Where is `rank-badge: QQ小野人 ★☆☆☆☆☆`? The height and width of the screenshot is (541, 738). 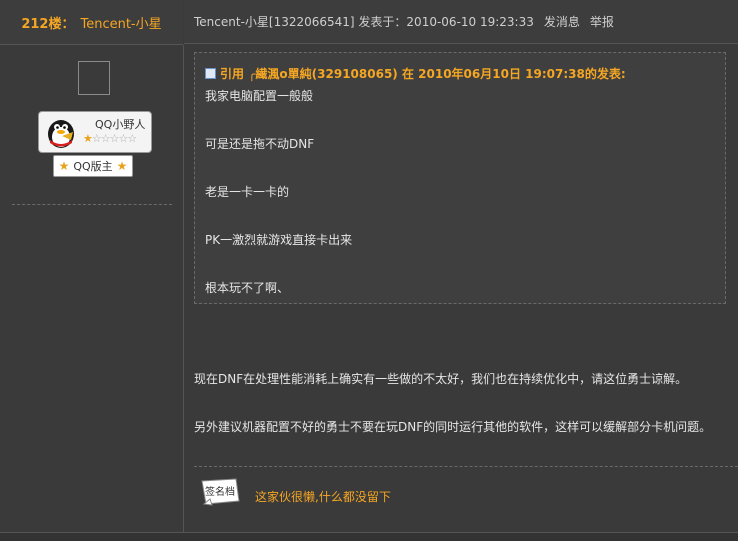
rank-badge: QQ小野人 ★☆☆☆☆☆ is located at coordinates (95, 132).